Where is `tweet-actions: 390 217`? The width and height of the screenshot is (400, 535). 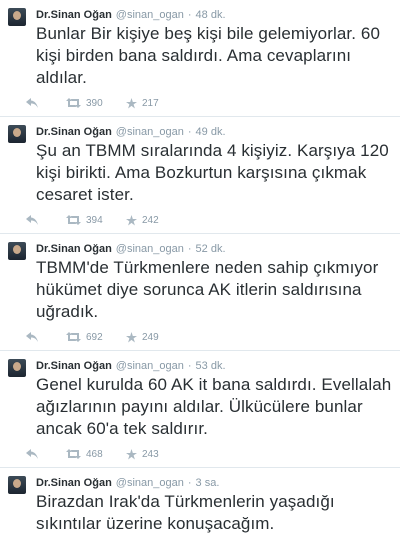 tweet-actions: 390 217 is located at coordinates (209, 103).